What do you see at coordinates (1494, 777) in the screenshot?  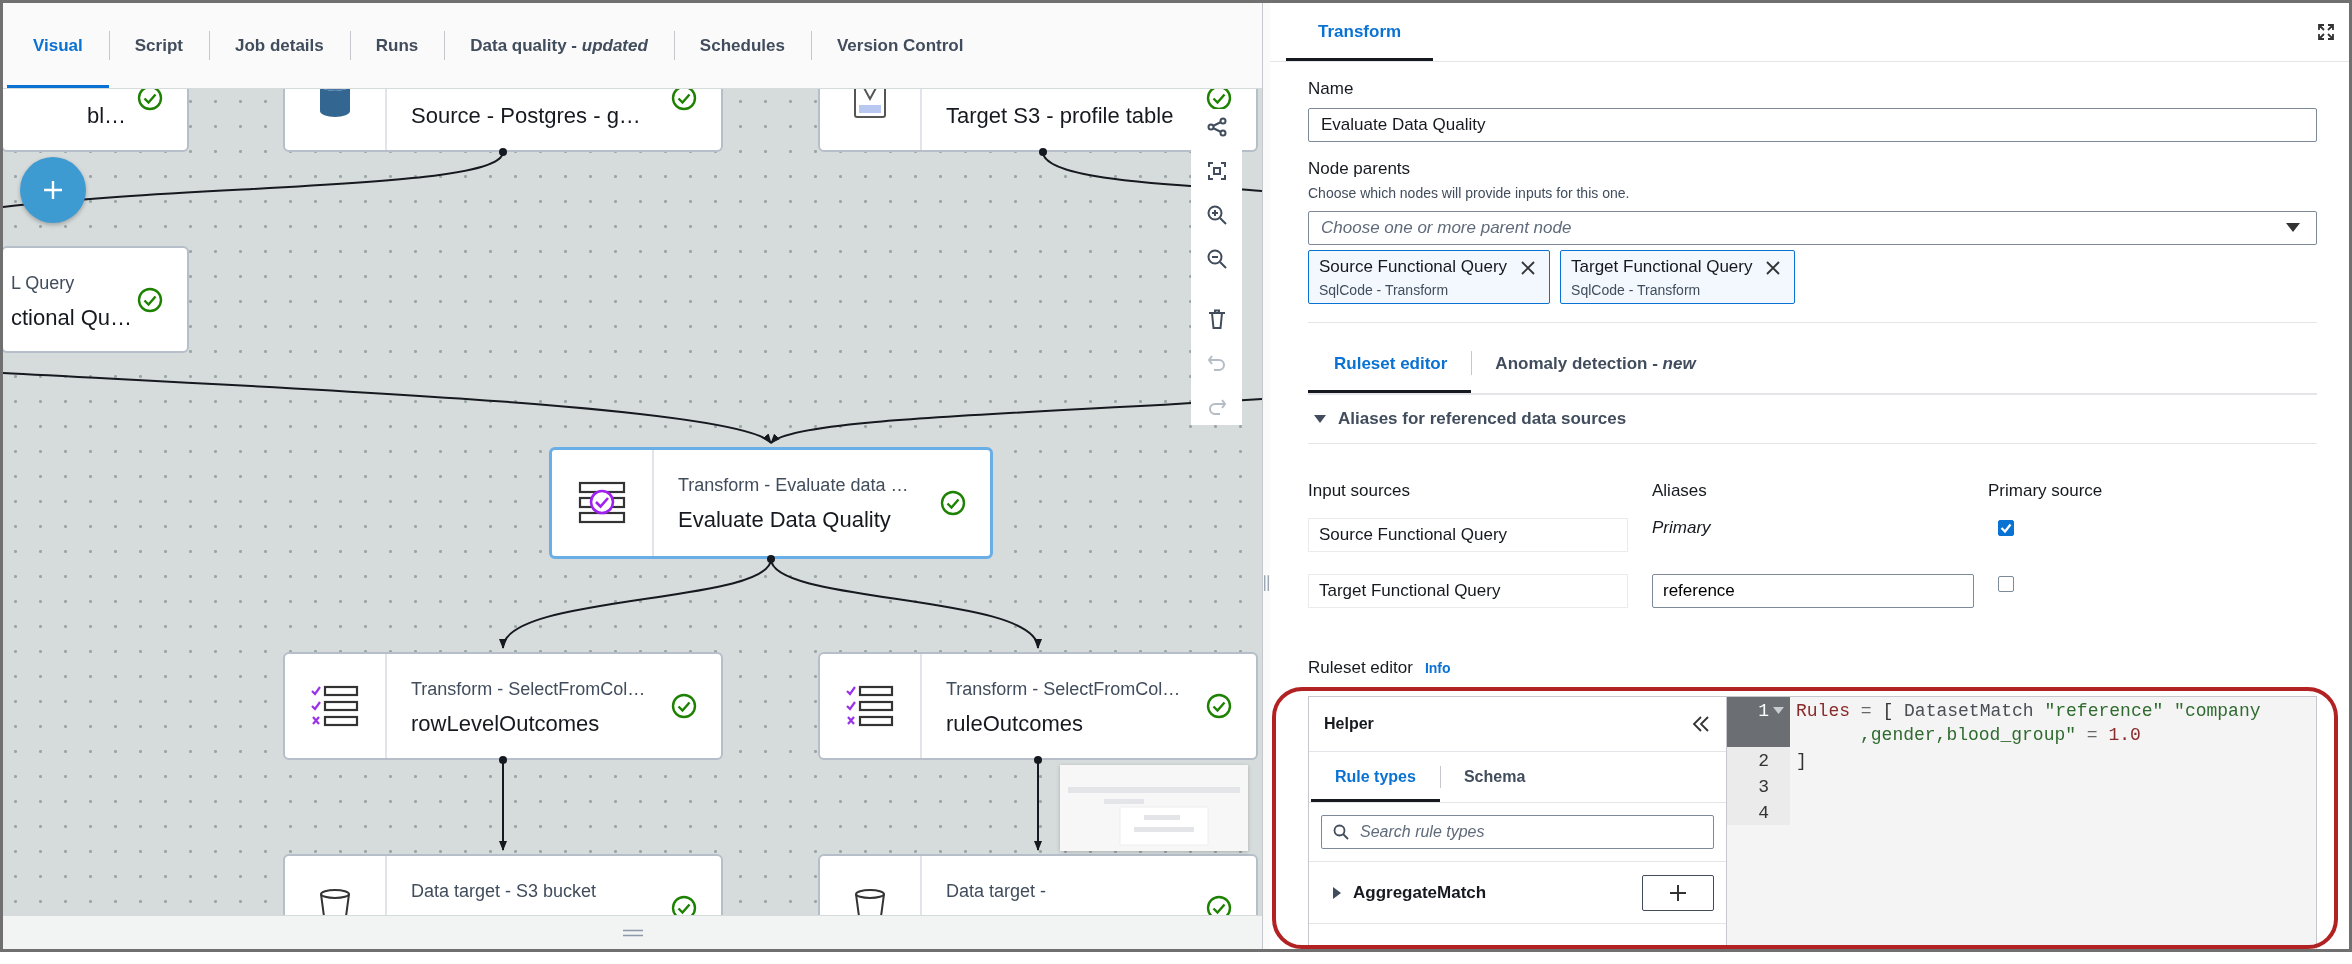 I see `tab: Schema` at bounding box center [1494, 777].